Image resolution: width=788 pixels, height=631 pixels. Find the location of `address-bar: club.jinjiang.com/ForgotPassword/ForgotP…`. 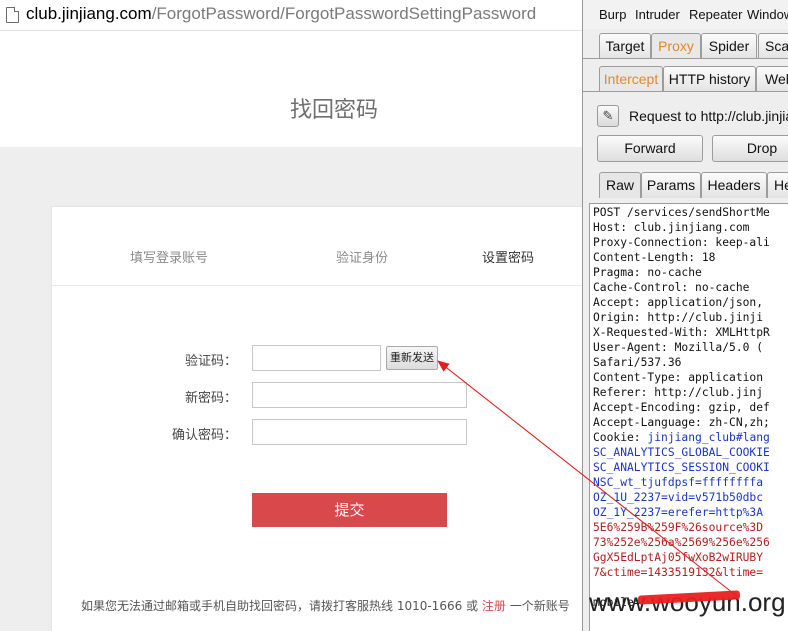

address-bar: club.jinjiang.com/ForgotPassword/ForgotP… is located at coordinates (291, 15).